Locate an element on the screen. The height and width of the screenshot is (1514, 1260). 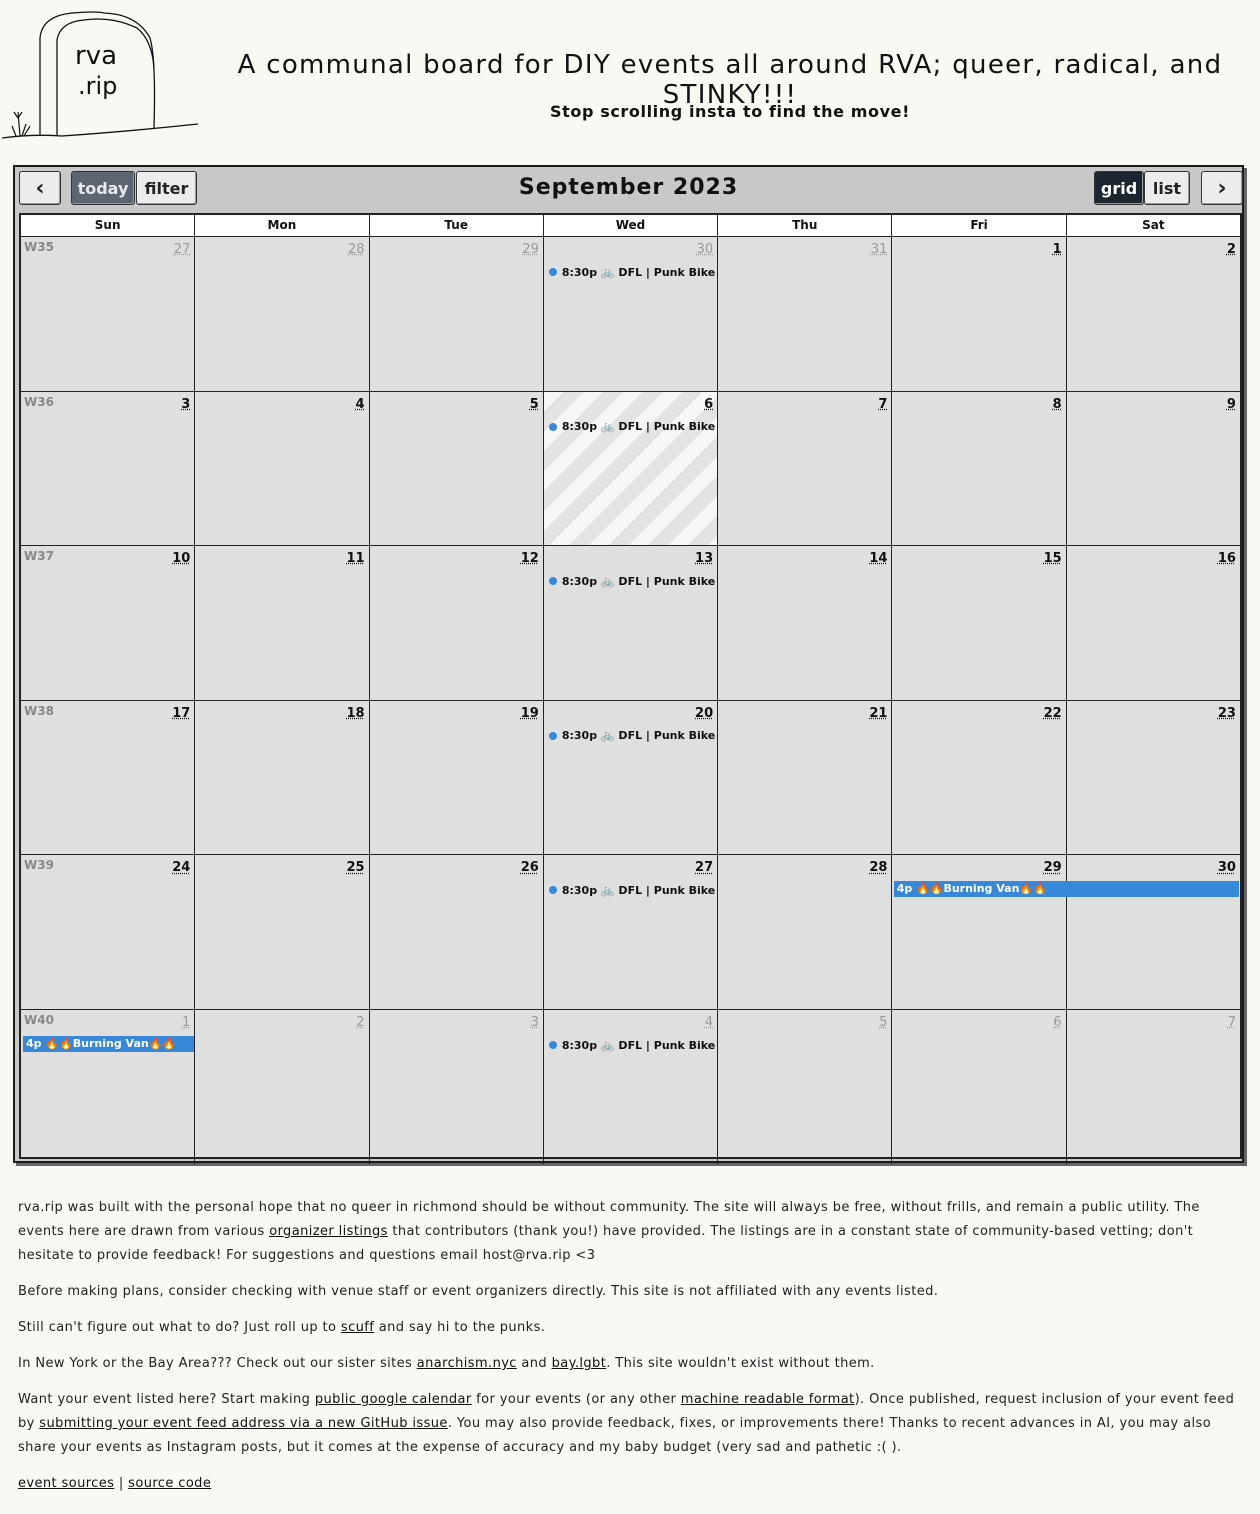
day-cell: 6 is located at coordinates (978, 1087).